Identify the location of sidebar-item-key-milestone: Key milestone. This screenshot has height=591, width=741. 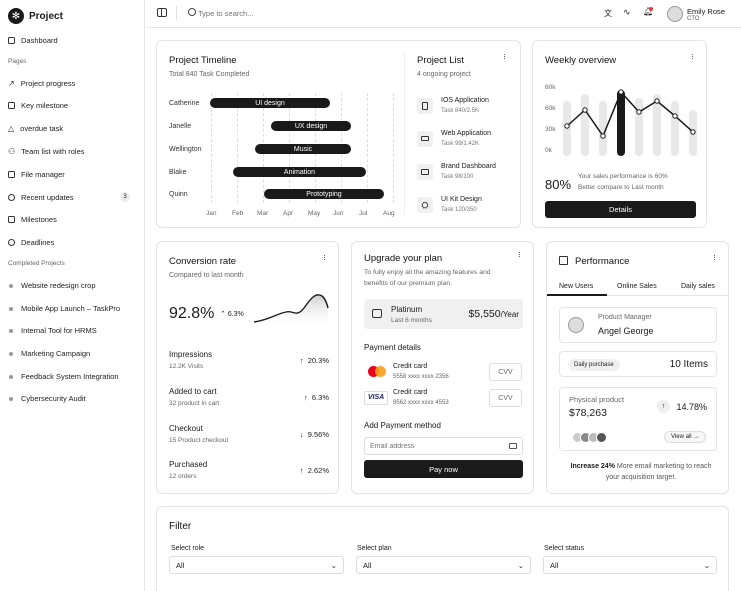
(69, 105).